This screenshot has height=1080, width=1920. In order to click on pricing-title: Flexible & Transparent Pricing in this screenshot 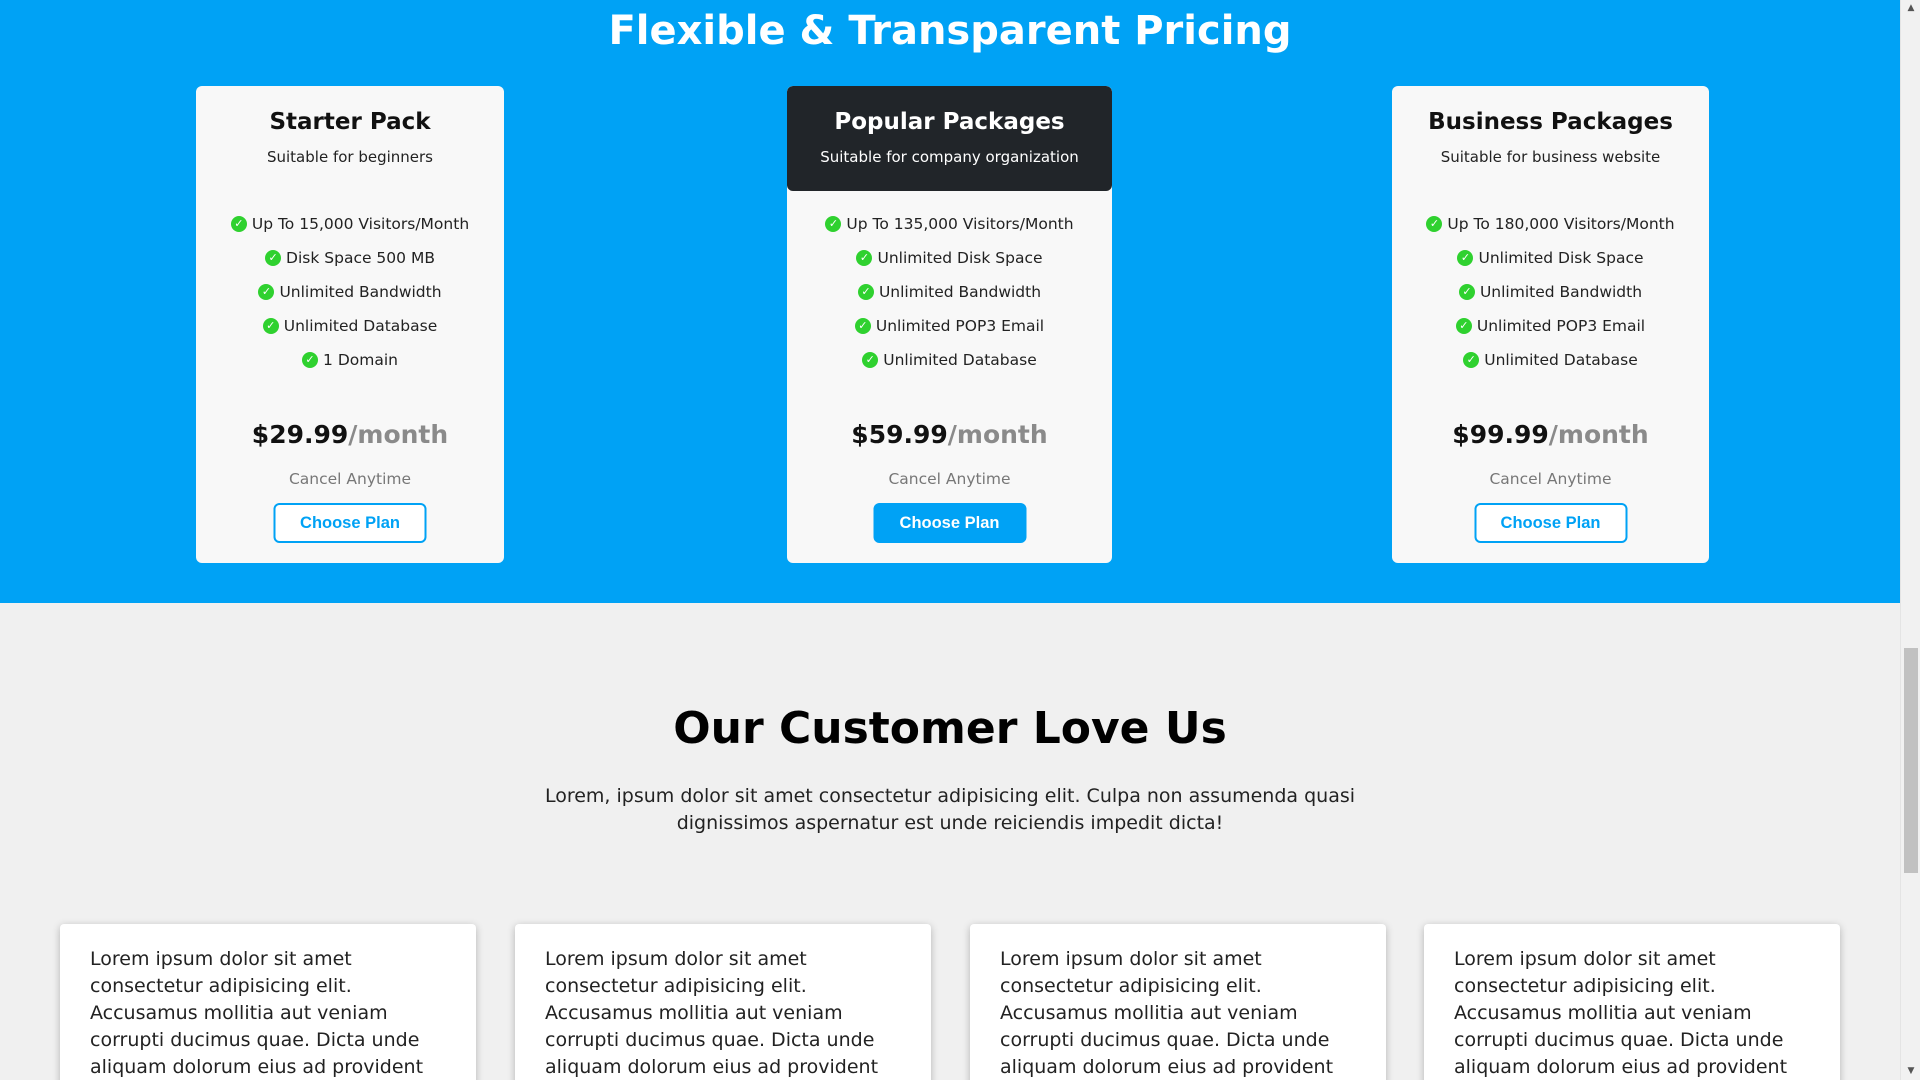, I will do `click(950, 31)`.